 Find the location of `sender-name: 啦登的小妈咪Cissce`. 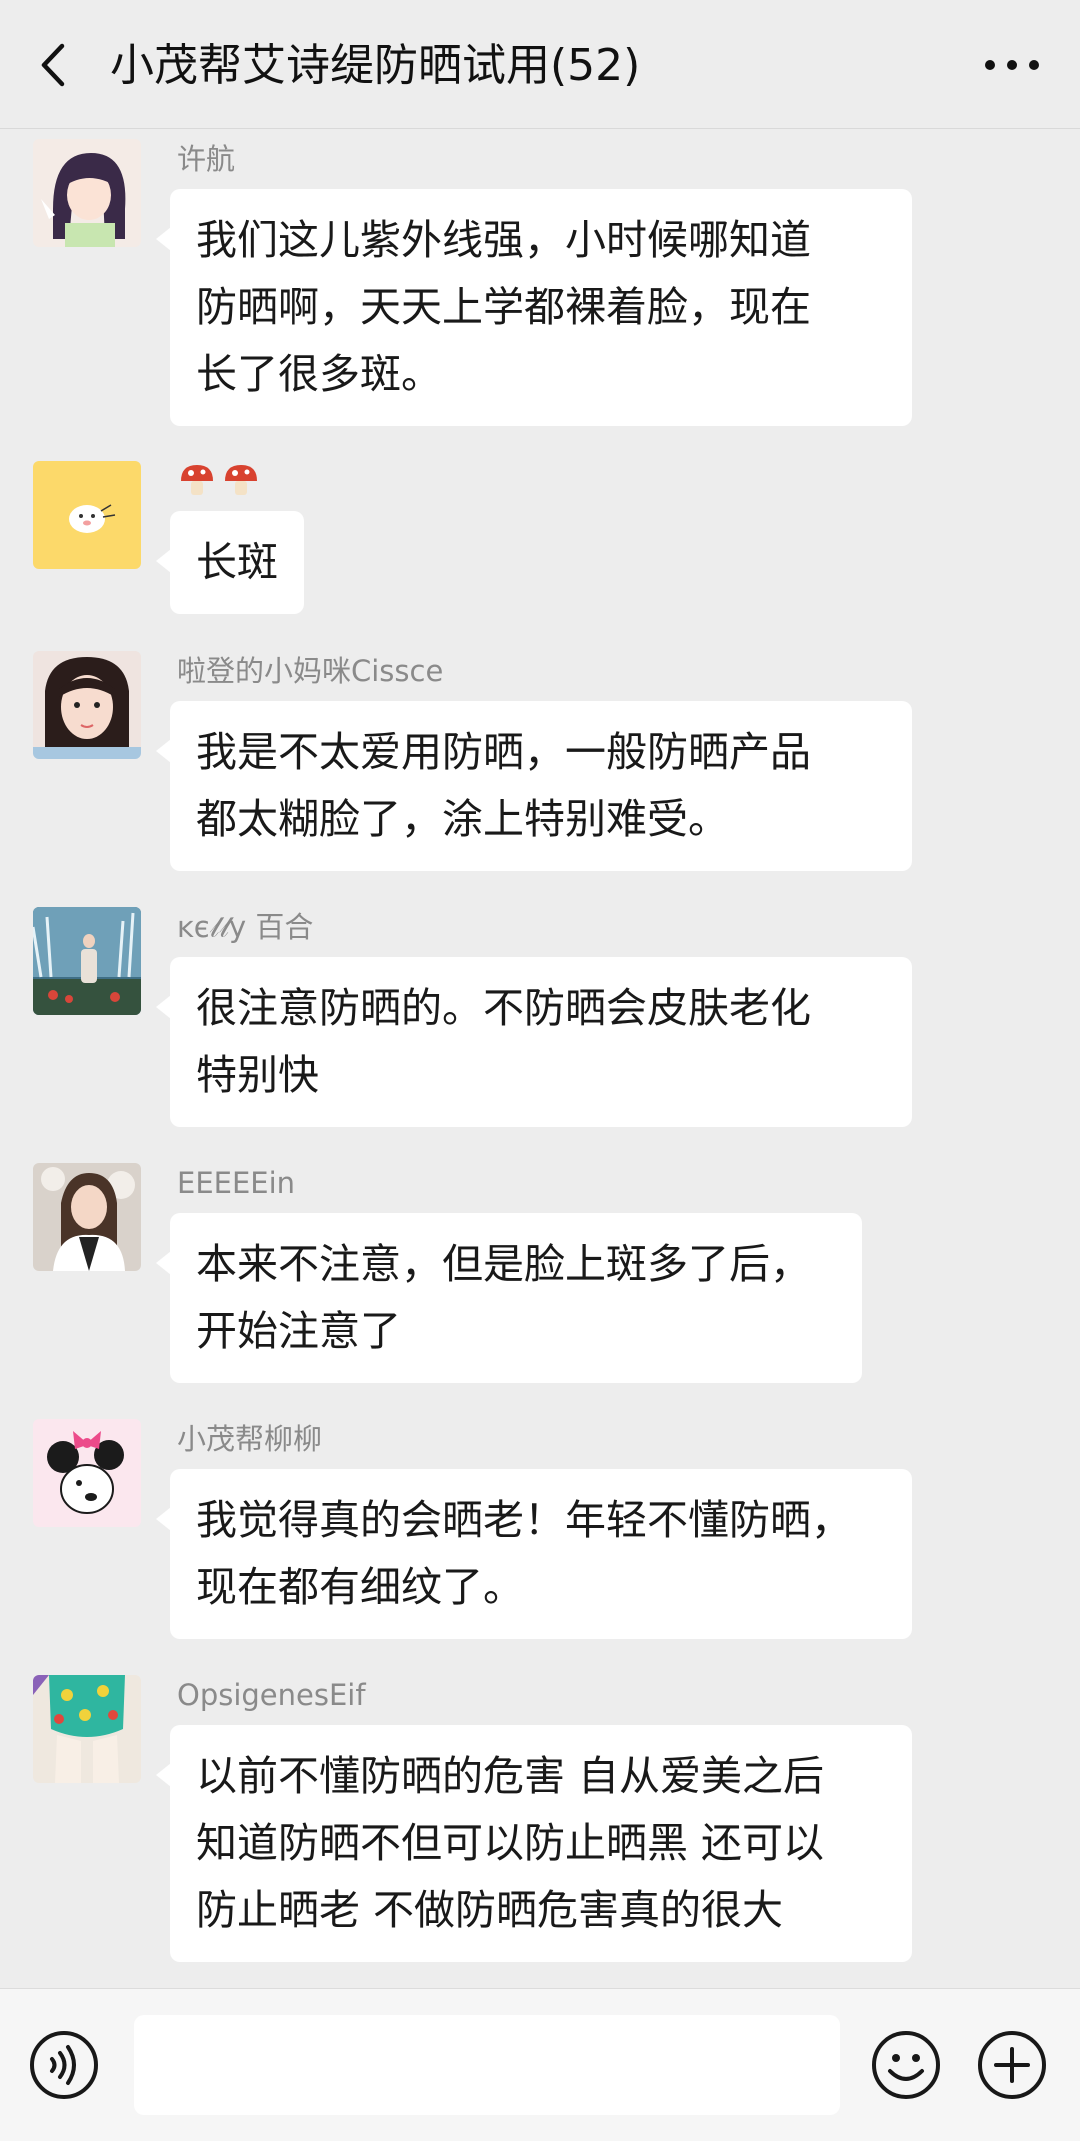

sender-name: 啦登的小妈咪Cissce is located at coordinates (310, 671).